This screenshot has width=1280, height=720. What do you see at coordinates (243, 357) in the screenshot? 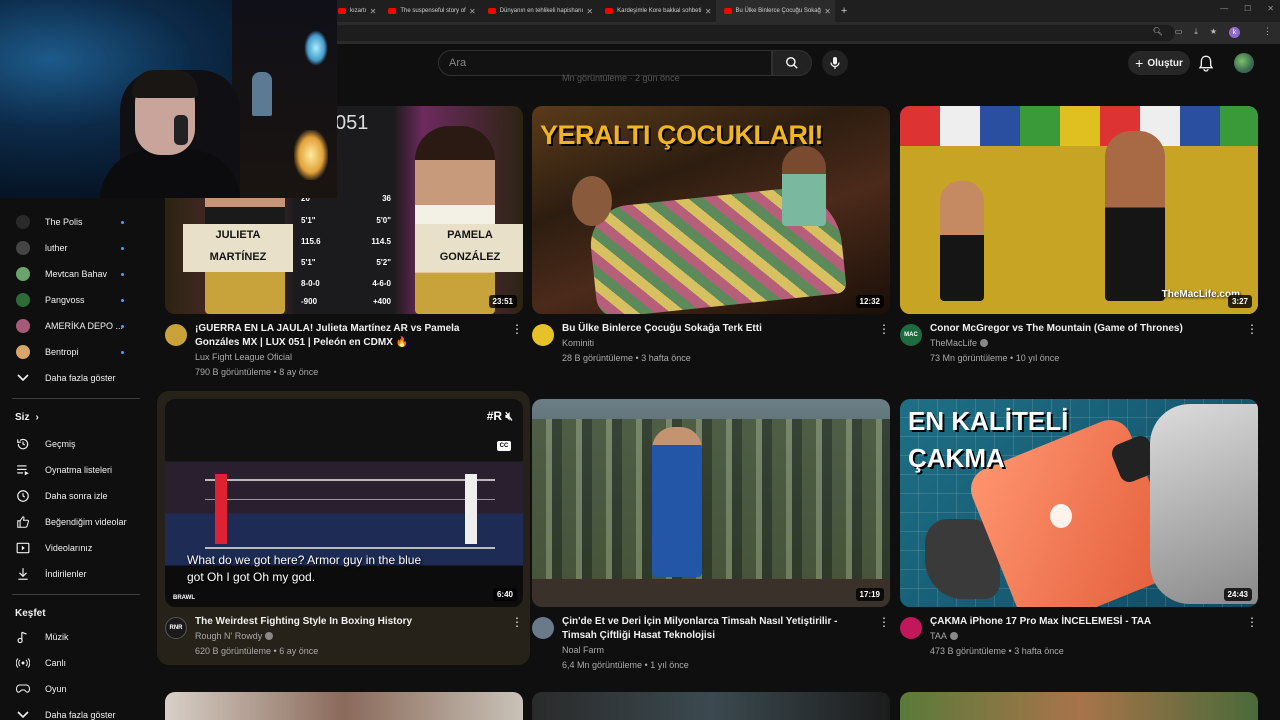
I see `channel-name: Lux Fight League Oficial` at bounding box center [243, 357].